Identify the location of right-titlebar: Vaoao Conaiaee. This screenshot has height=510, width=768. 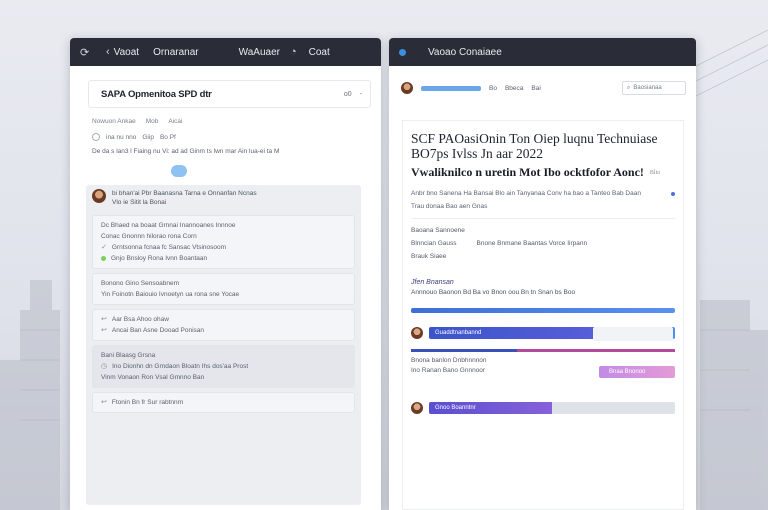
(542, 52).